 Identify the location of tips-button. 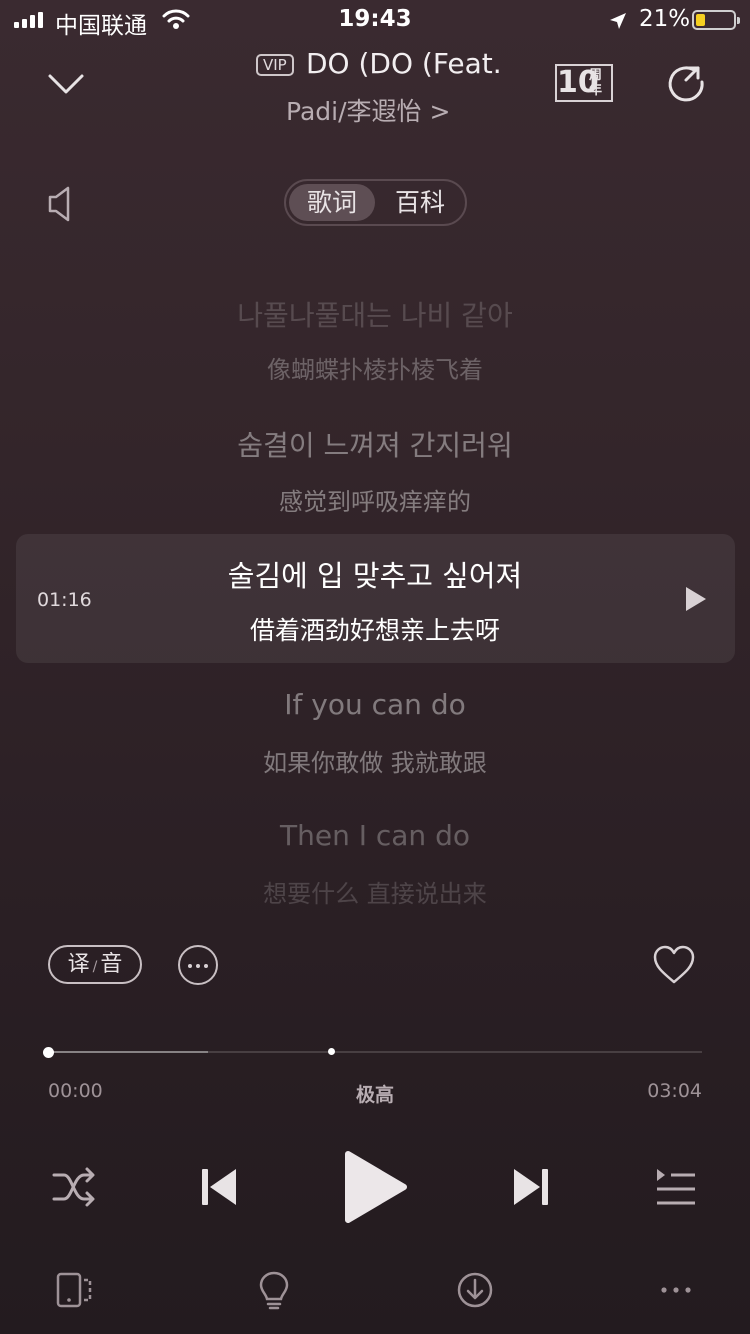
(274, 1290).